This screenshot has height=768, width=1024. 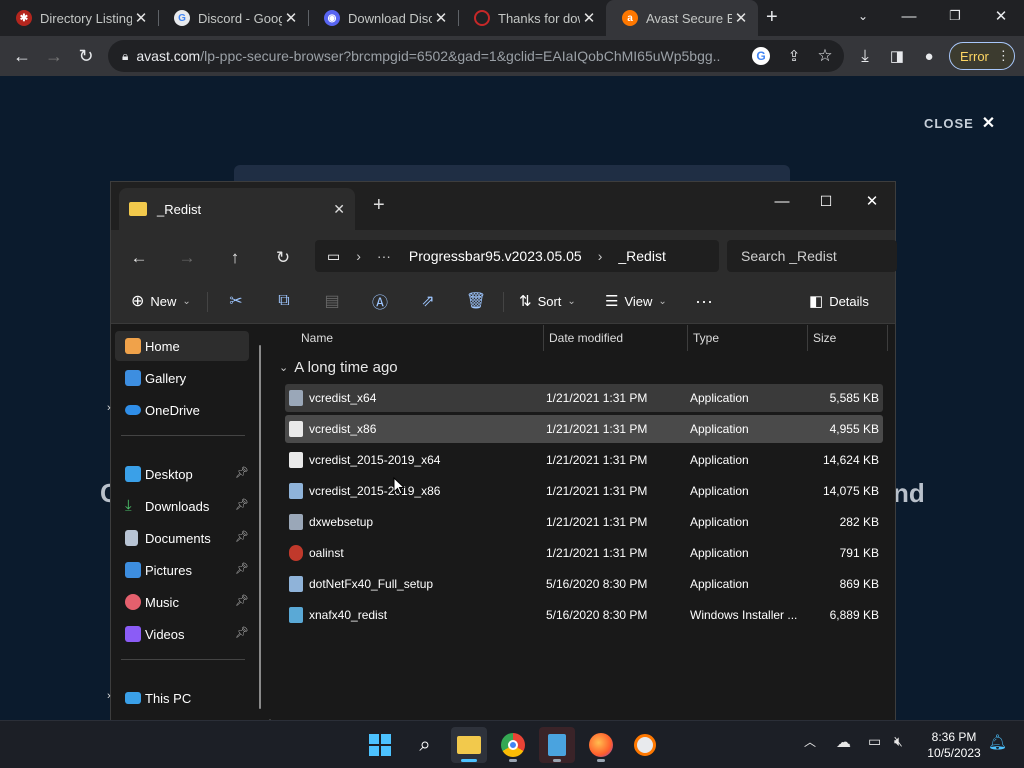 What do you see at coordinates (794, 56) in the screenshot?
I see `share-icon: ⇪` at bounding box center [794, 56].